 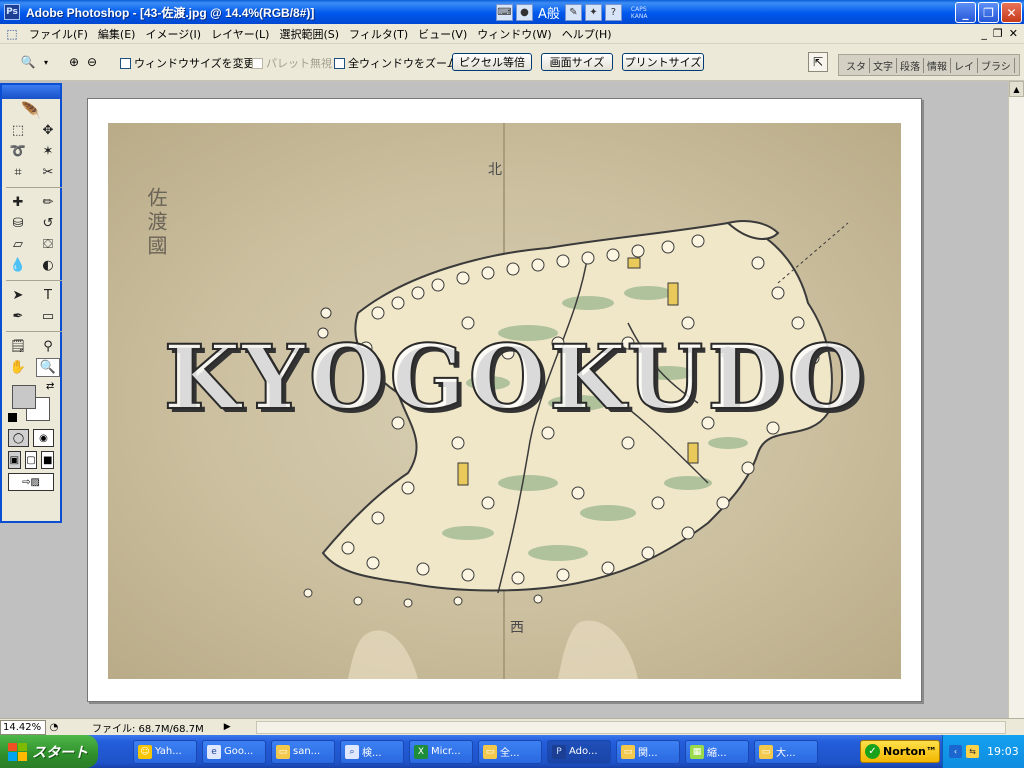 What do you see at coordinates (964, 65) in the screenshot?
I see `palette-tab-layers: レイ` at bounding box center [964, 65].